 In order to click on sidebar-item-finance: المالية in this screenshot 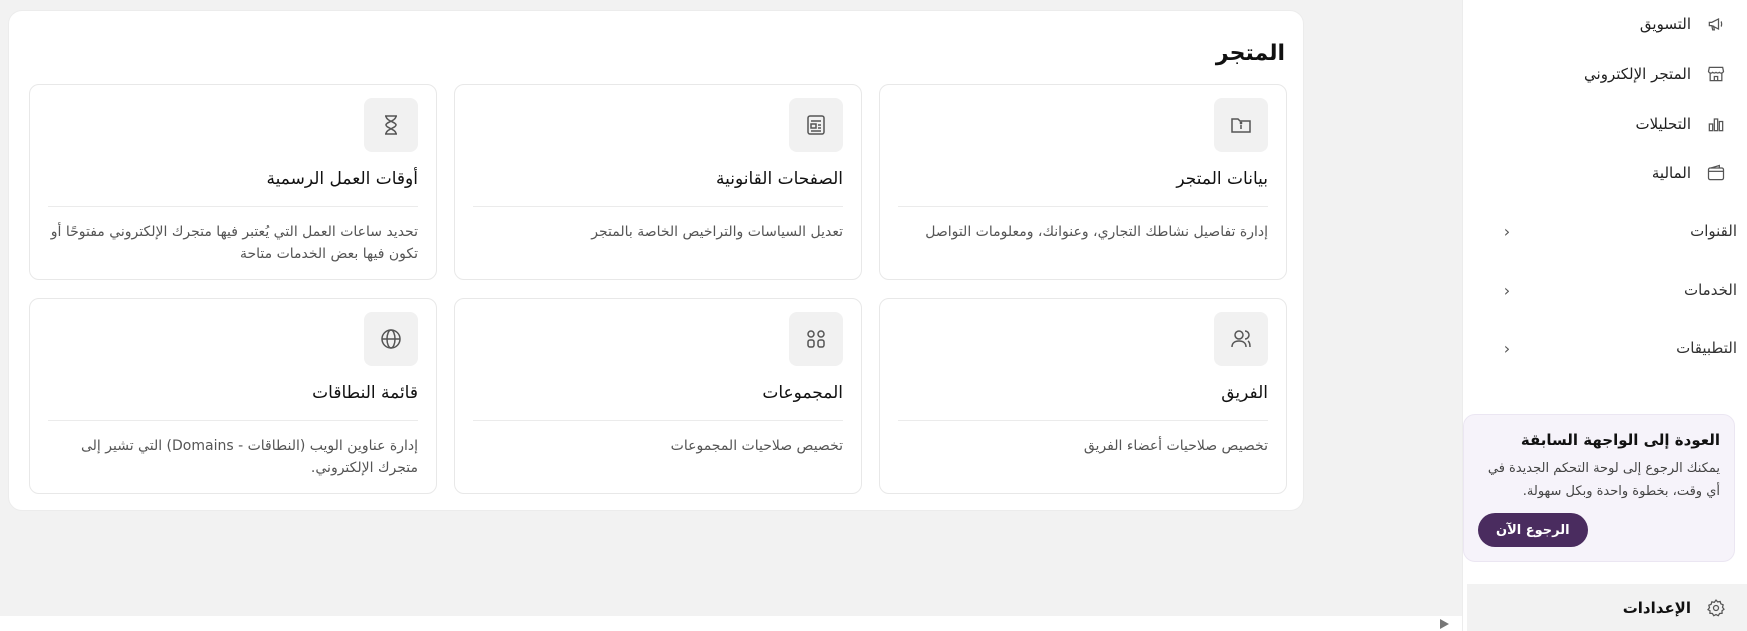, I will do `click(1604, 173)`.